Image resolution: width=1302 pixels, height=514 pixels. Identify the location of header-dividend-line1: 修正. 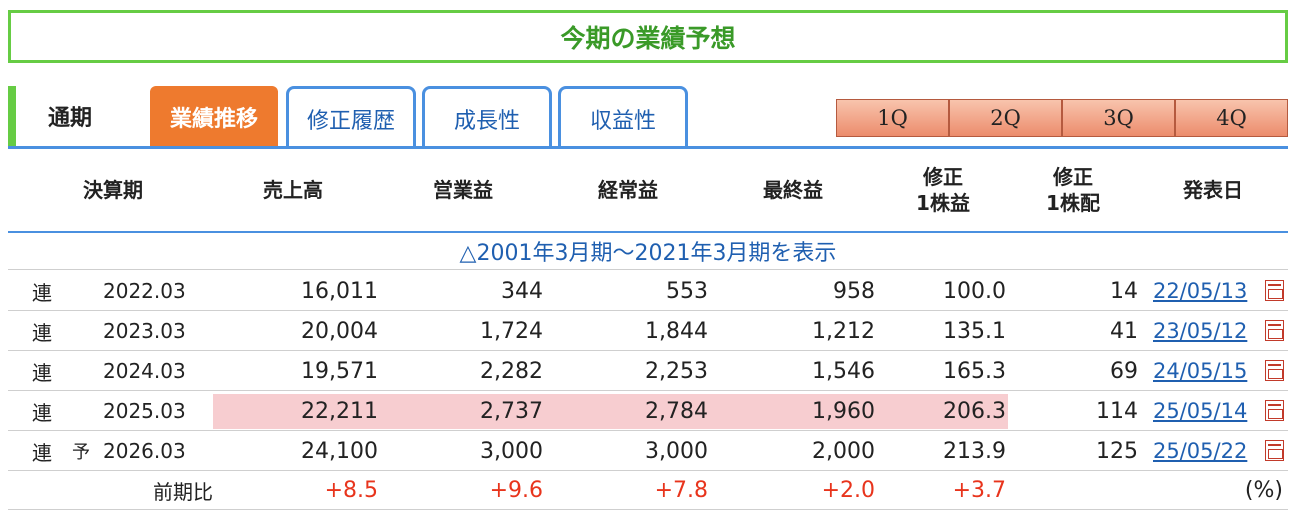
(1073, 177).